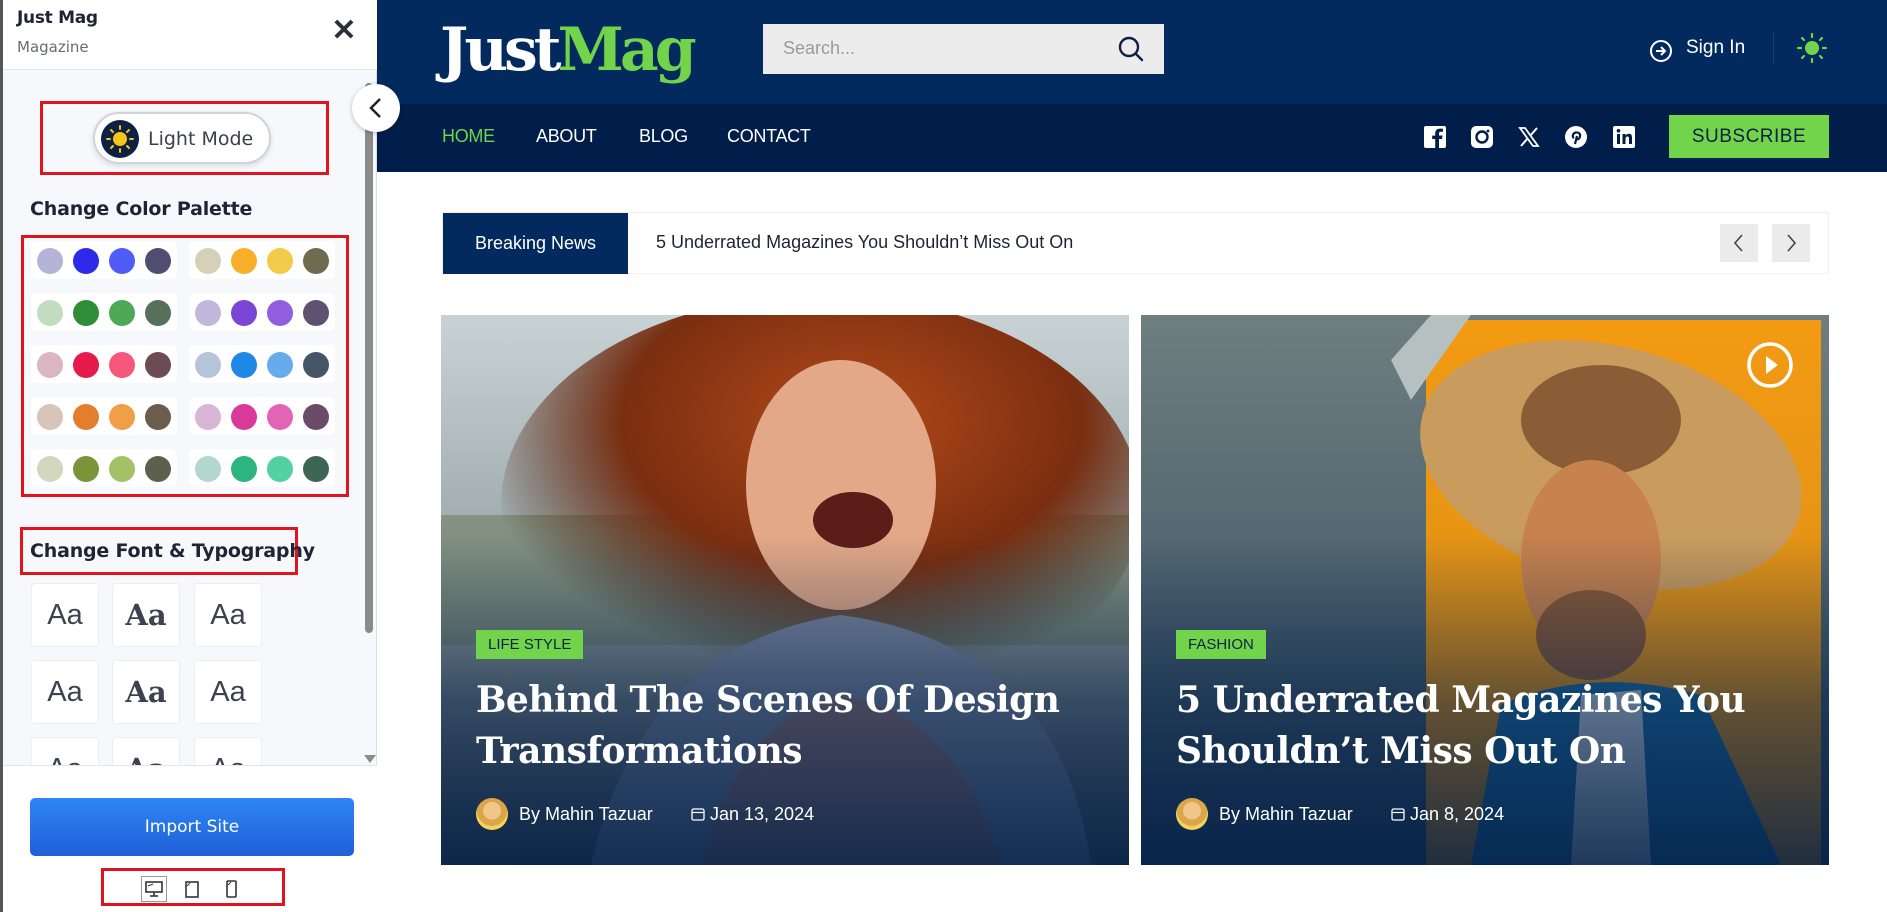 Image resolution: width=1887 pixels, height=912 pixels. What do you see at coordinates (1221, 644) in the screenshot?
I see `category-tag: FASHION` at bounding box center [1221, 644].